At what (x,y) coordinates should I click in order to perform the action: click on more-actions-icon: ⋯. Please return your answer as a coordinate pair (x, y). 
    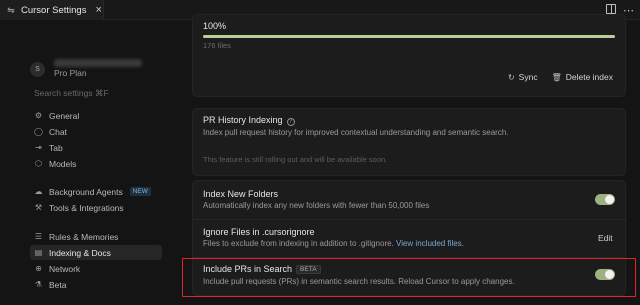
    Looking at the image, I should click on (628, 10).